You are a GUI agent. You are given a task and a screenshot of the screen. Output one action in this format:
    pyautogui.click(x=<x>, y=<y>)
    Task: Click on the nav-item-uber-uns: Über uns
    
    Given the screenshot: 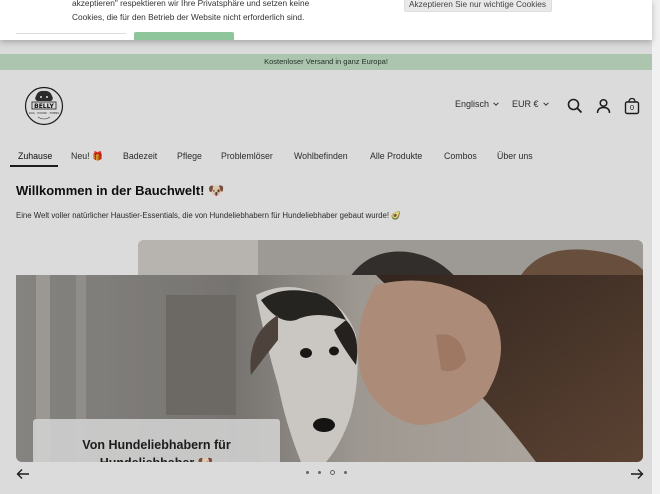 What is the action you would take?
    pyautogui.click(x=515, y=156)
    